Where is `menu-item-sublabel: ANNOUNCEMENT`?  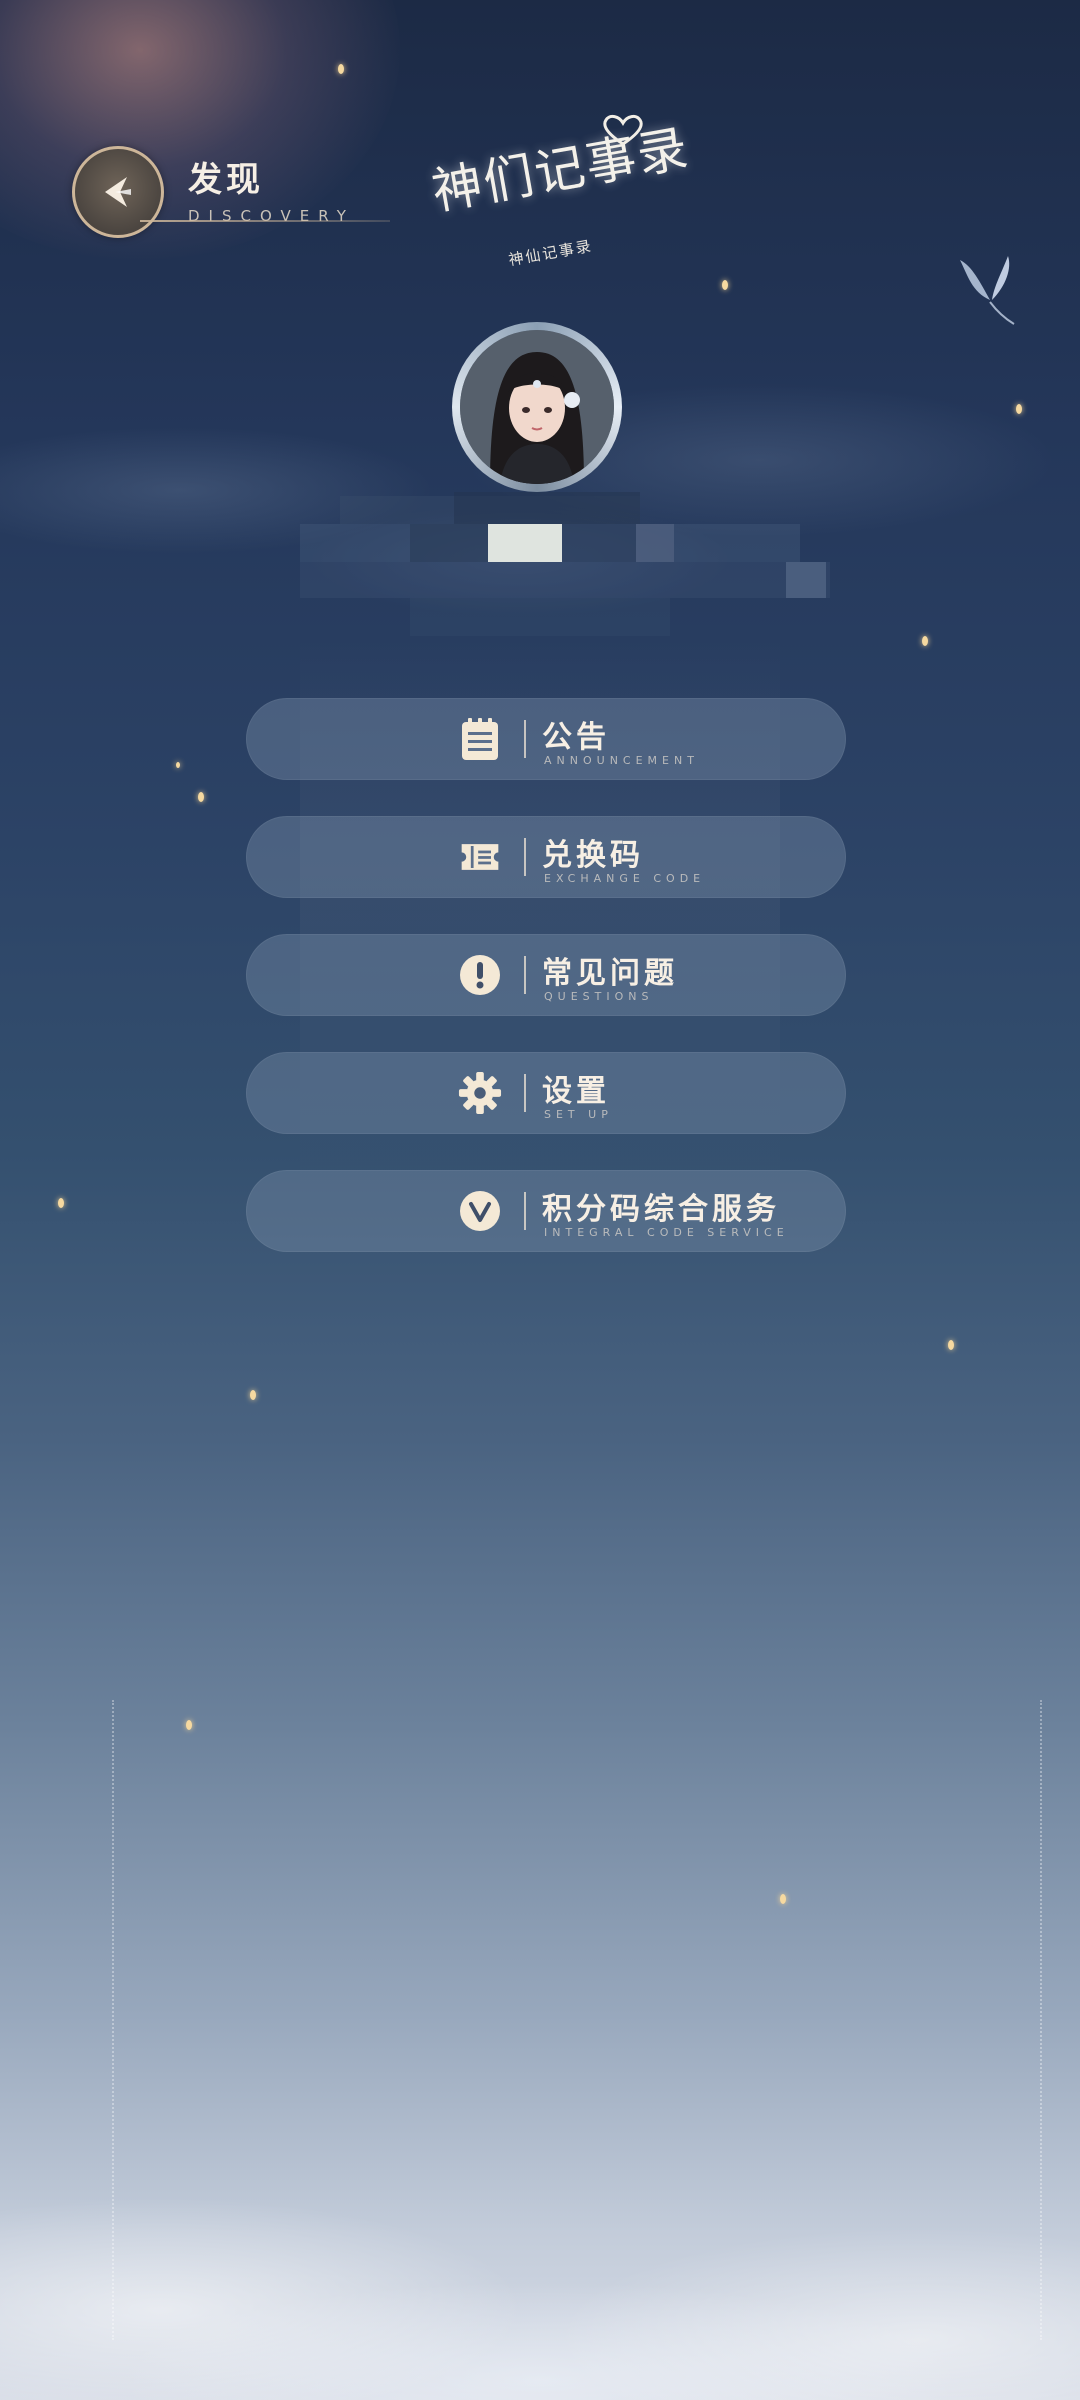
menu-item-sublabel: ANNOUNCEMENT is located at coordinates (621, 760).